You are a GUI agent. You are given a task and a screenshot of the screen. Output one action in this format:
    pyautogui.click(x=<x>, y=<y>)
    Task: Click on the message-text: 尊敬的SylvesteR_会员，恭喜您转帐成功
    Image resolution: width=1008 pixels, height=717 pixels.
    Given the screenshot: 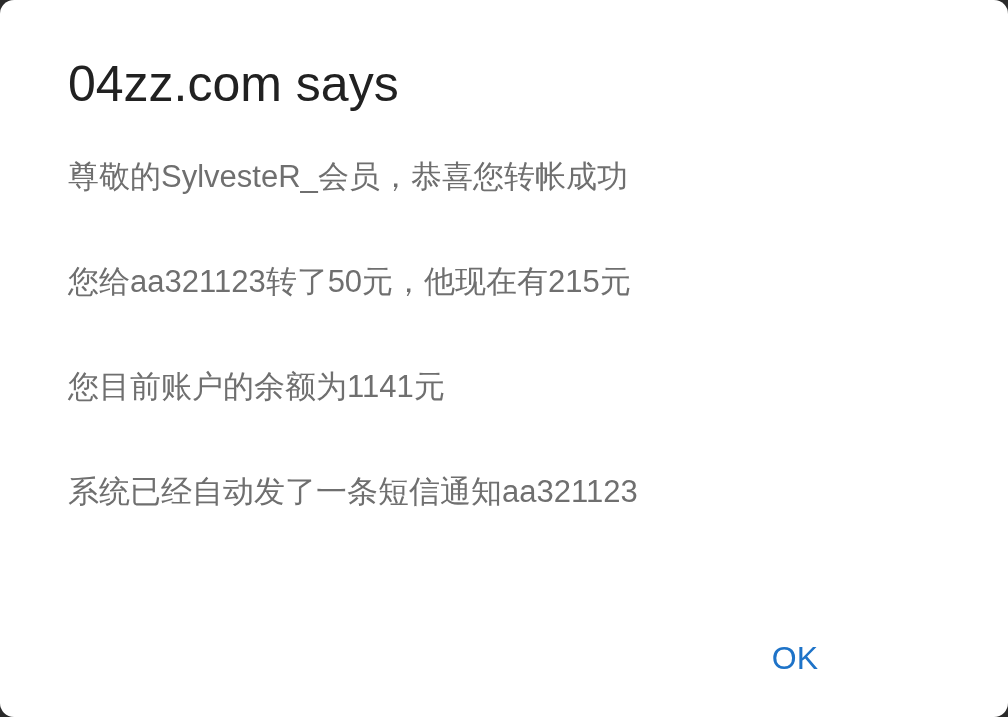 What is the action you would take?
    pyautogui.click(x=348, y=177)
    